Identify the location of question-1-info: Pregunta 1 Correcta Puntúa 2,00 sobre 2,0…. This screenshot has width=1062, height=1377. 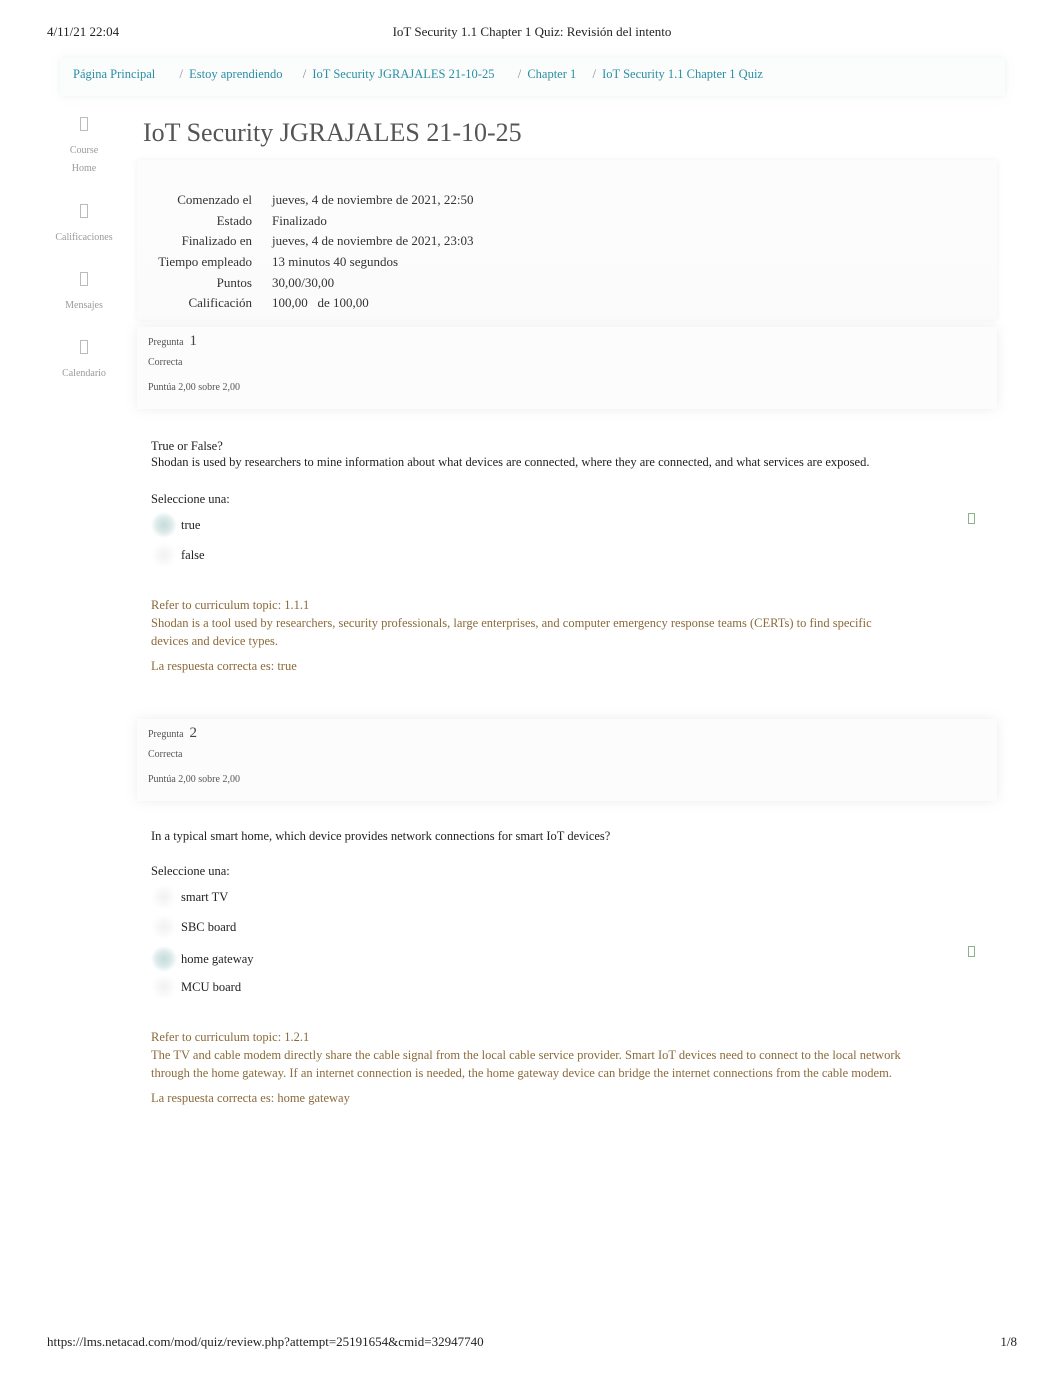
(567, 368).